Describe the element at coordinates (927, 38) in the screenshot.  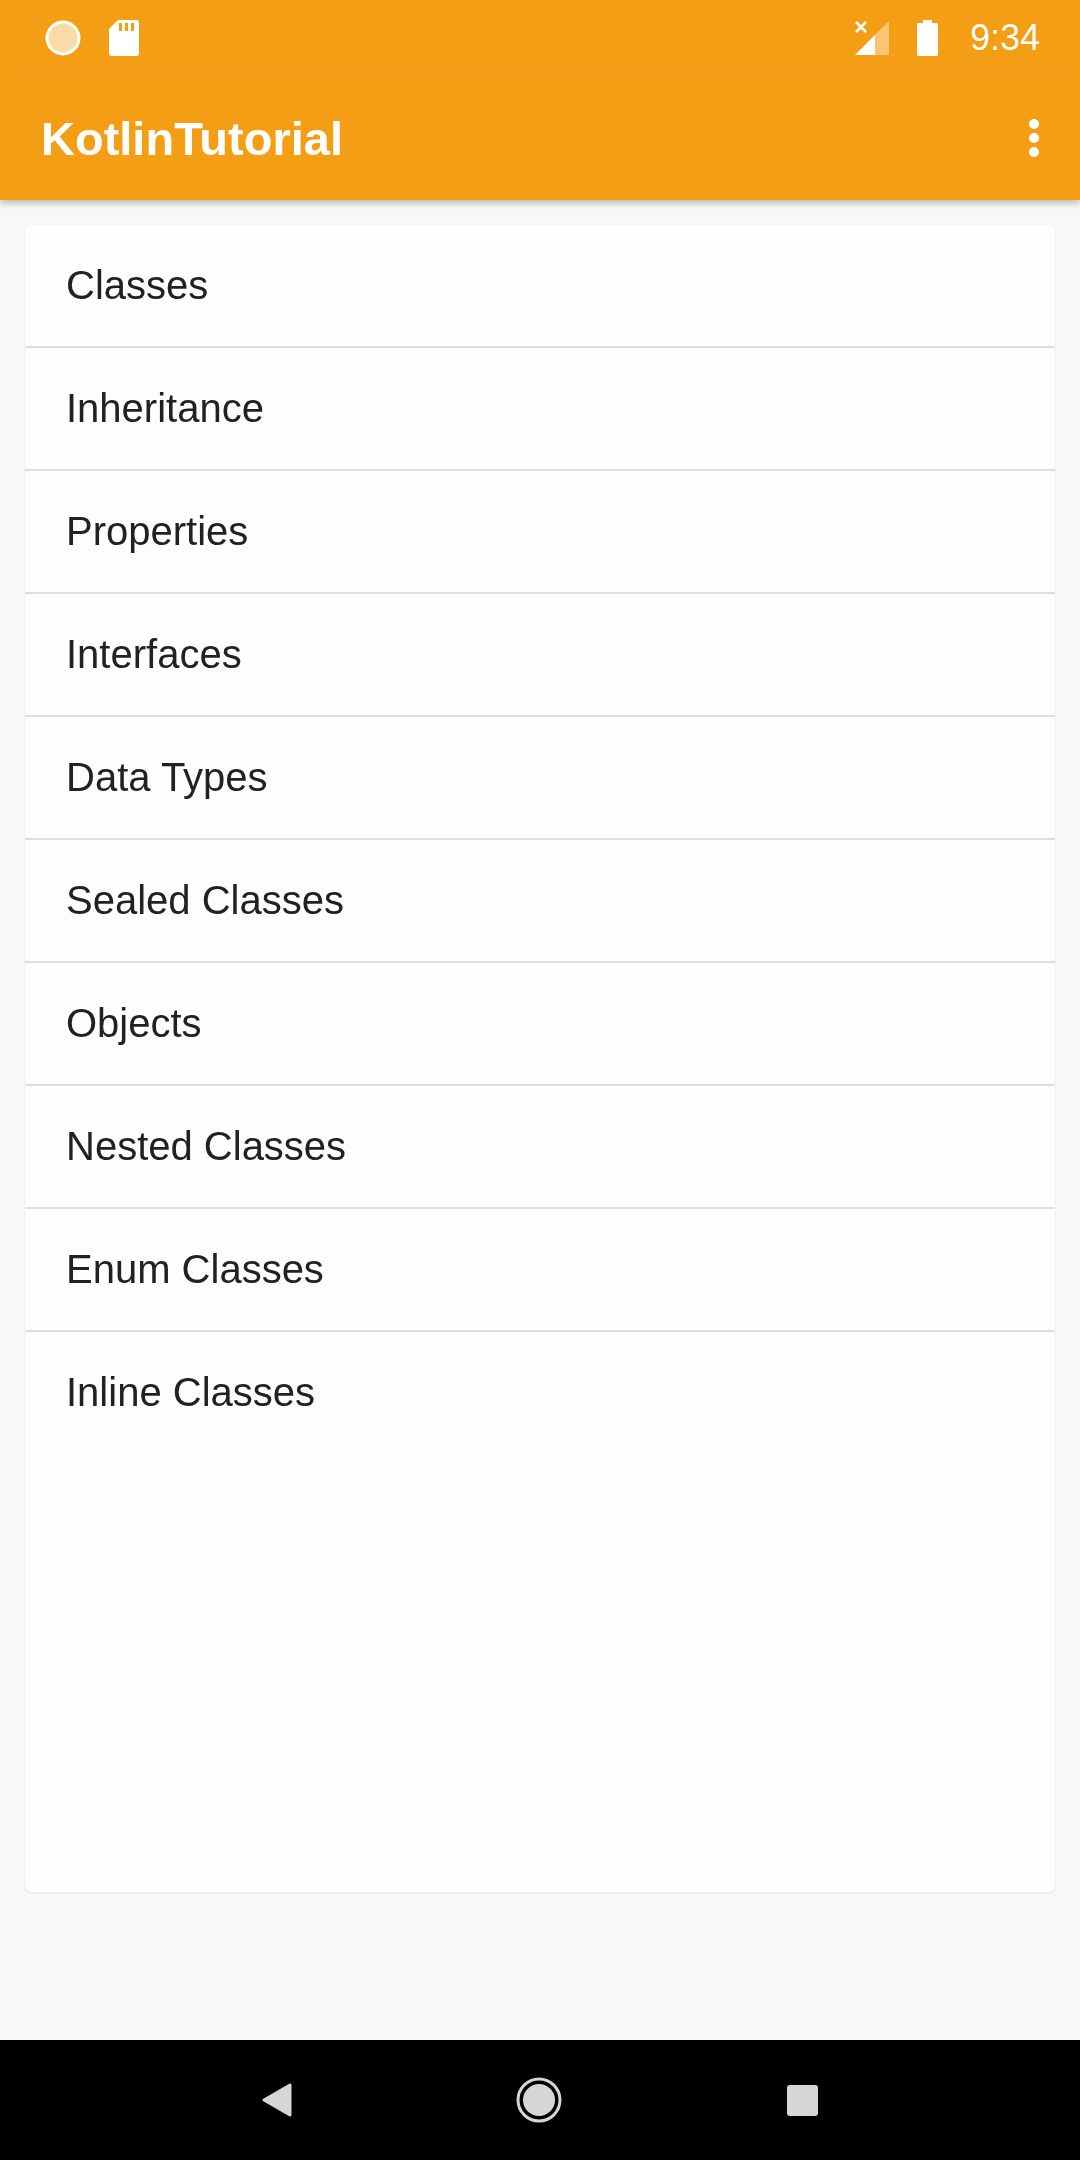
I see `battery-icon` at that location.